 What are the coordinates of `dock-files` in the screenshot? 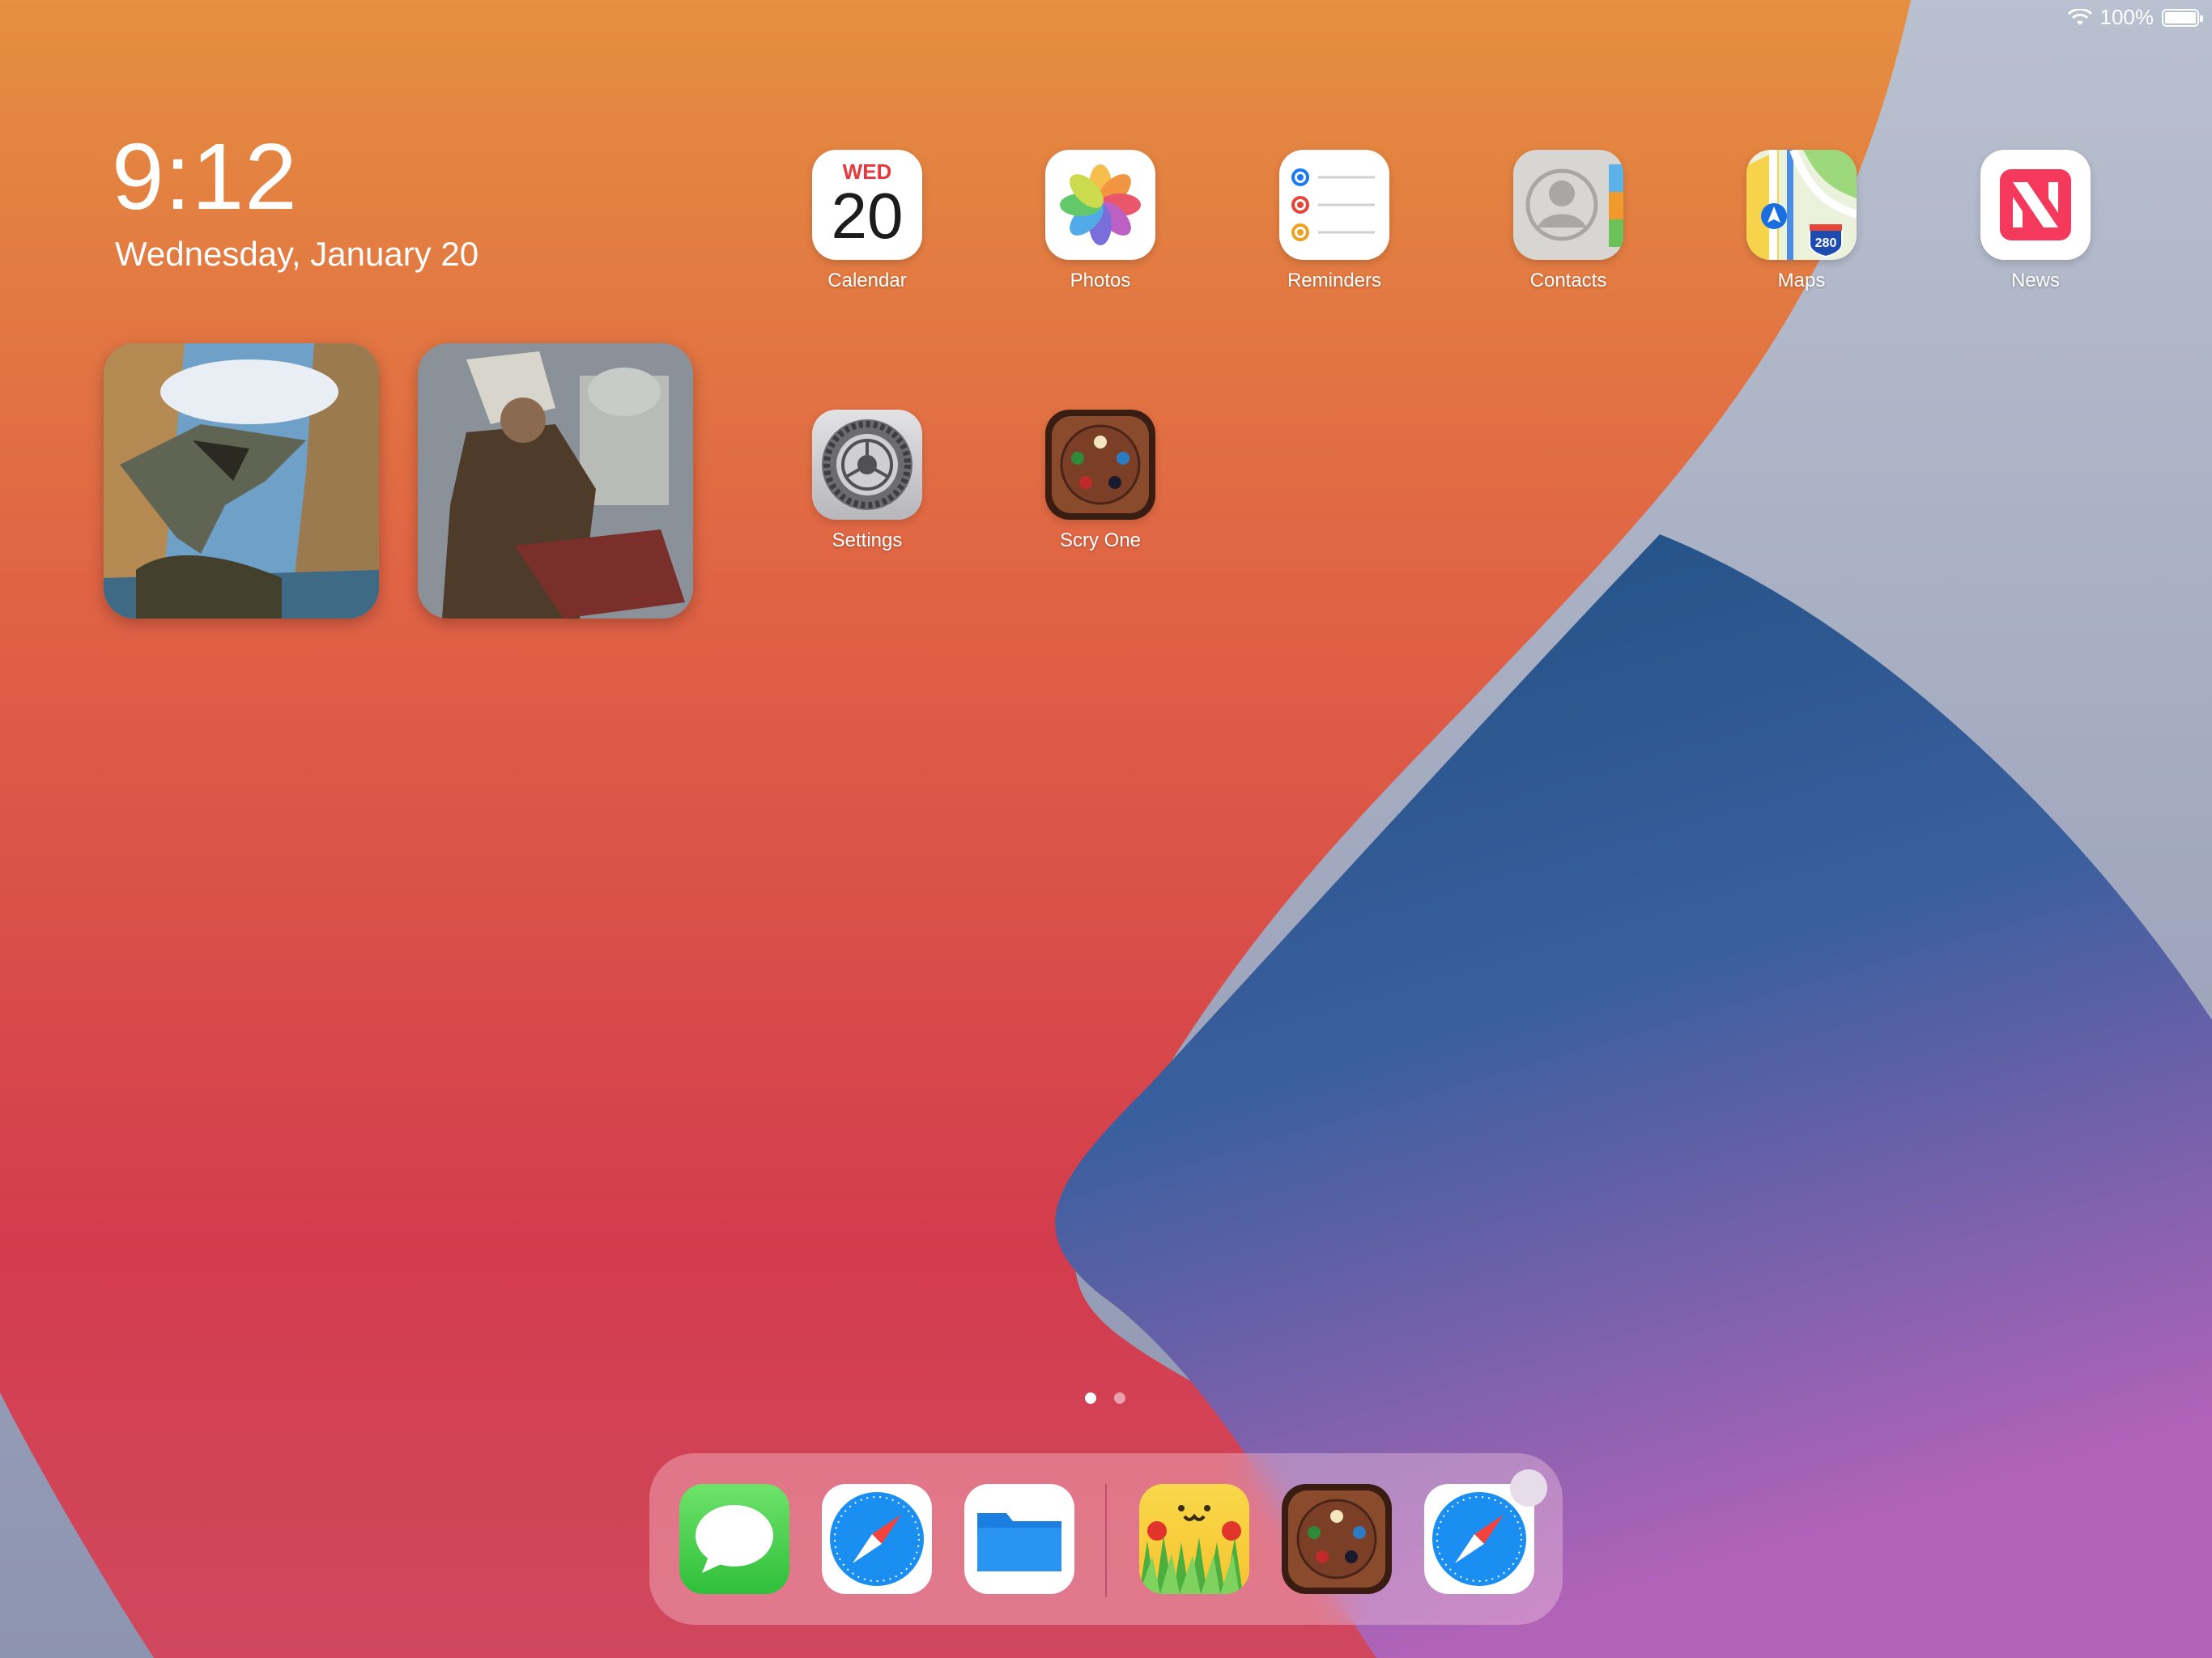 It's located at (1019, 1539).